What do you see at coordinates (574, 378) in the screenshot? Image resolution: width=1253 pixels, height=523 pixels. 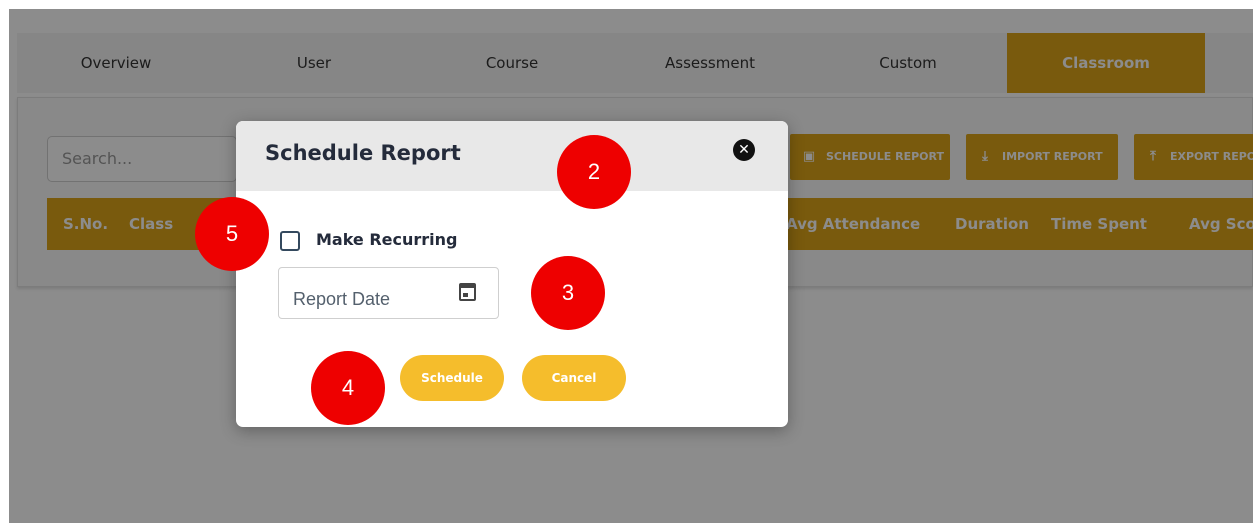 I see `cancel-button: Cancel` at bounding box center [574, 378].